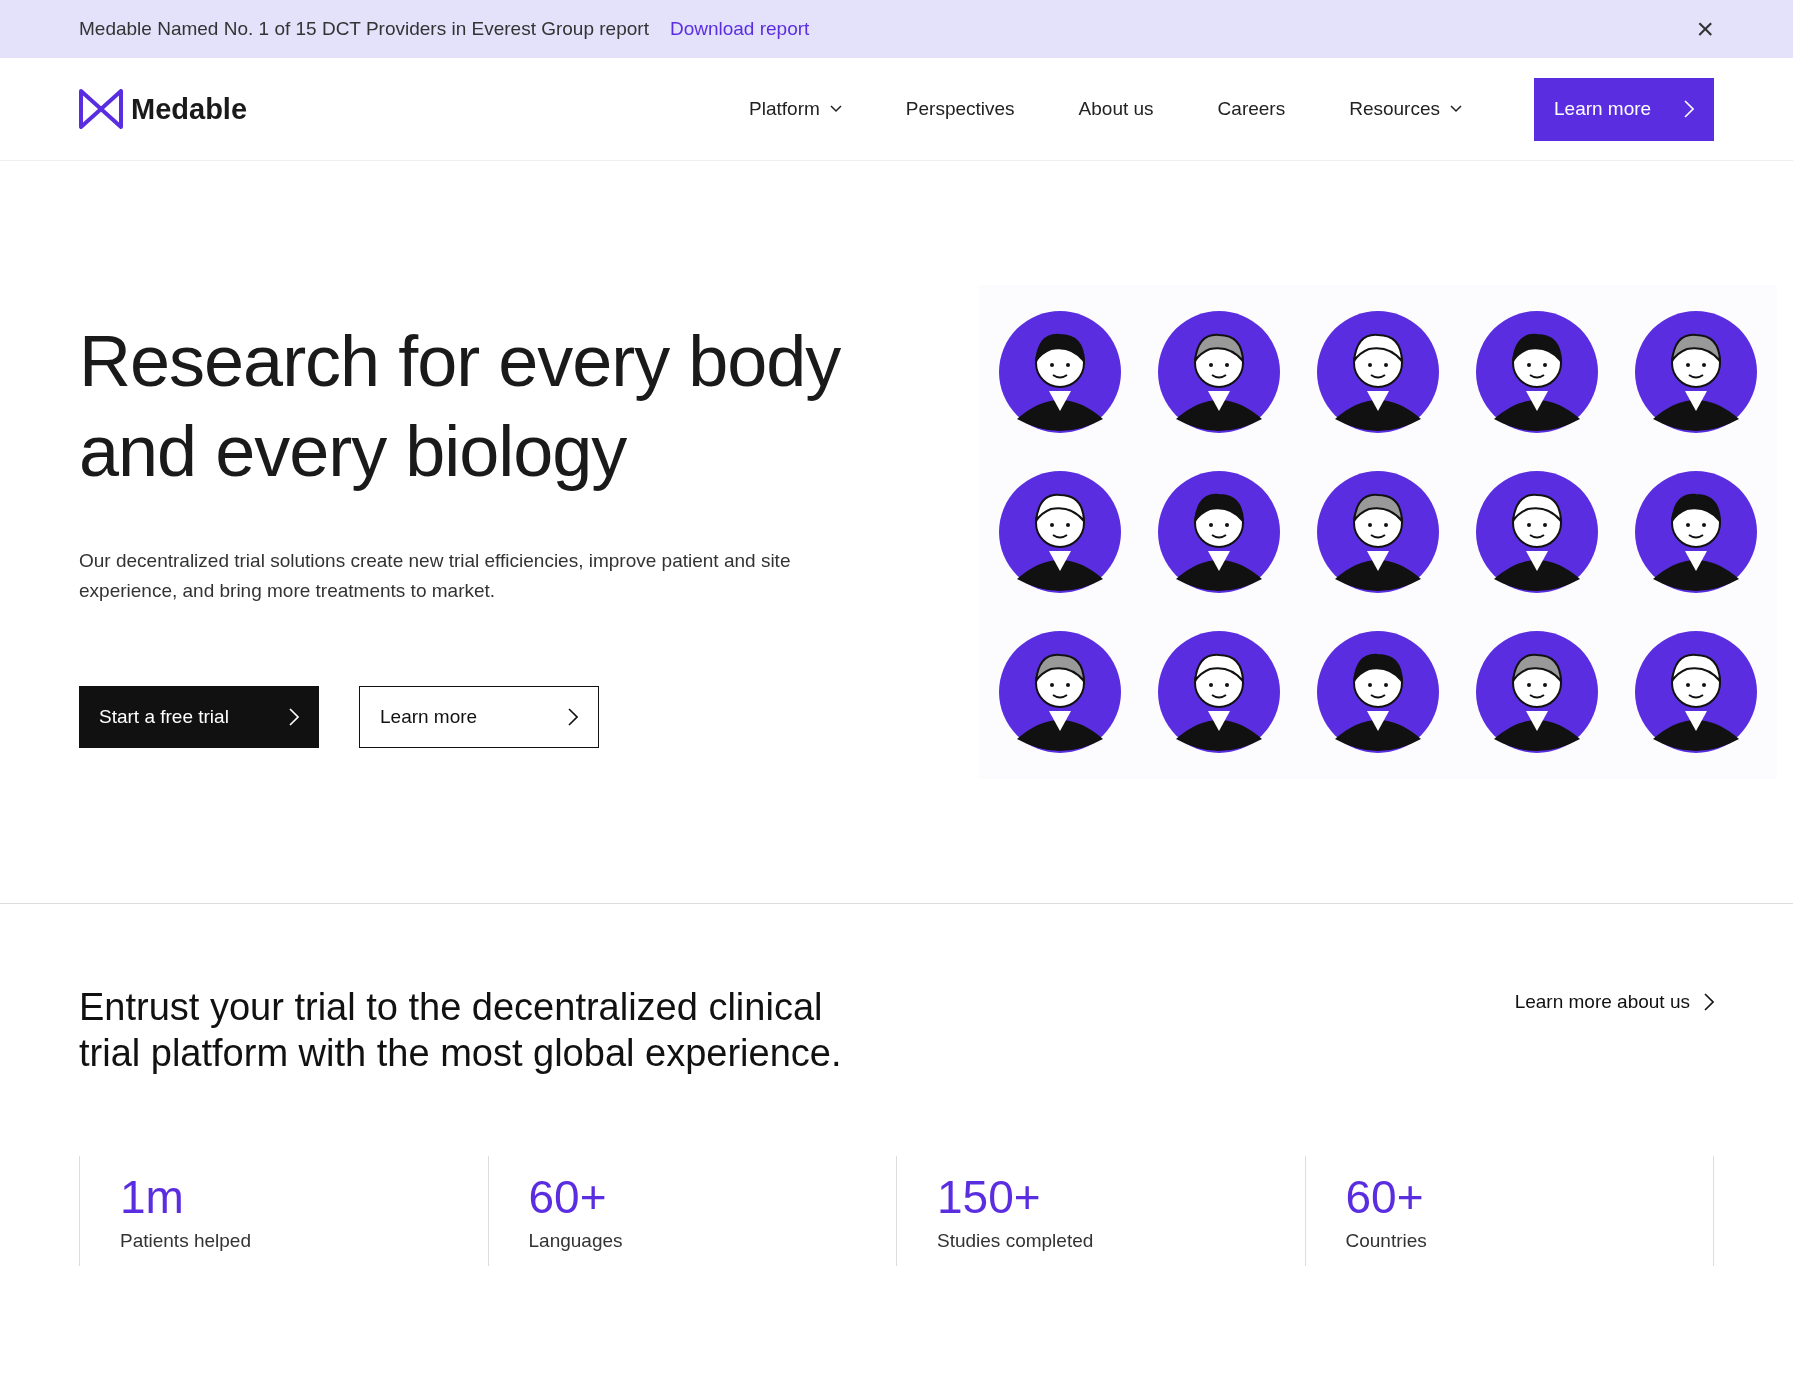  I want to click on nav-link: Careers, so click(1251, 109).